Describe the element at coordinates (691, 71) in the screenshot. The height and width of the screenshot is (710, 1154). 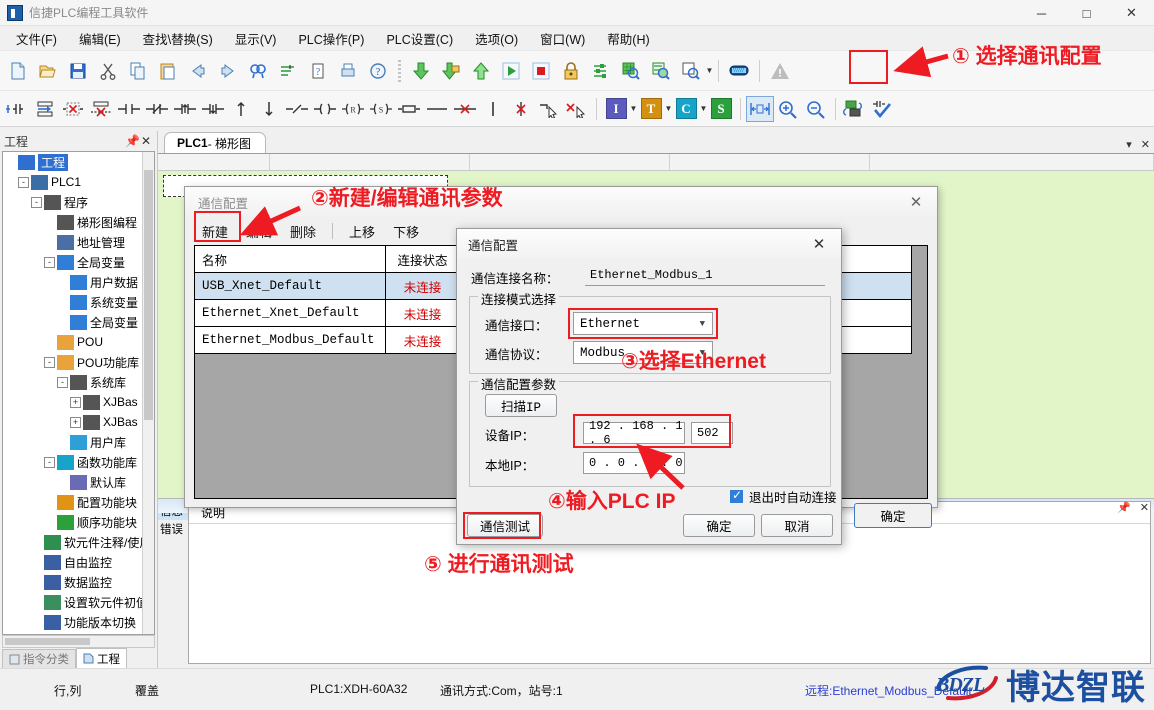
I see `monitor-zoom-icon` at that location.